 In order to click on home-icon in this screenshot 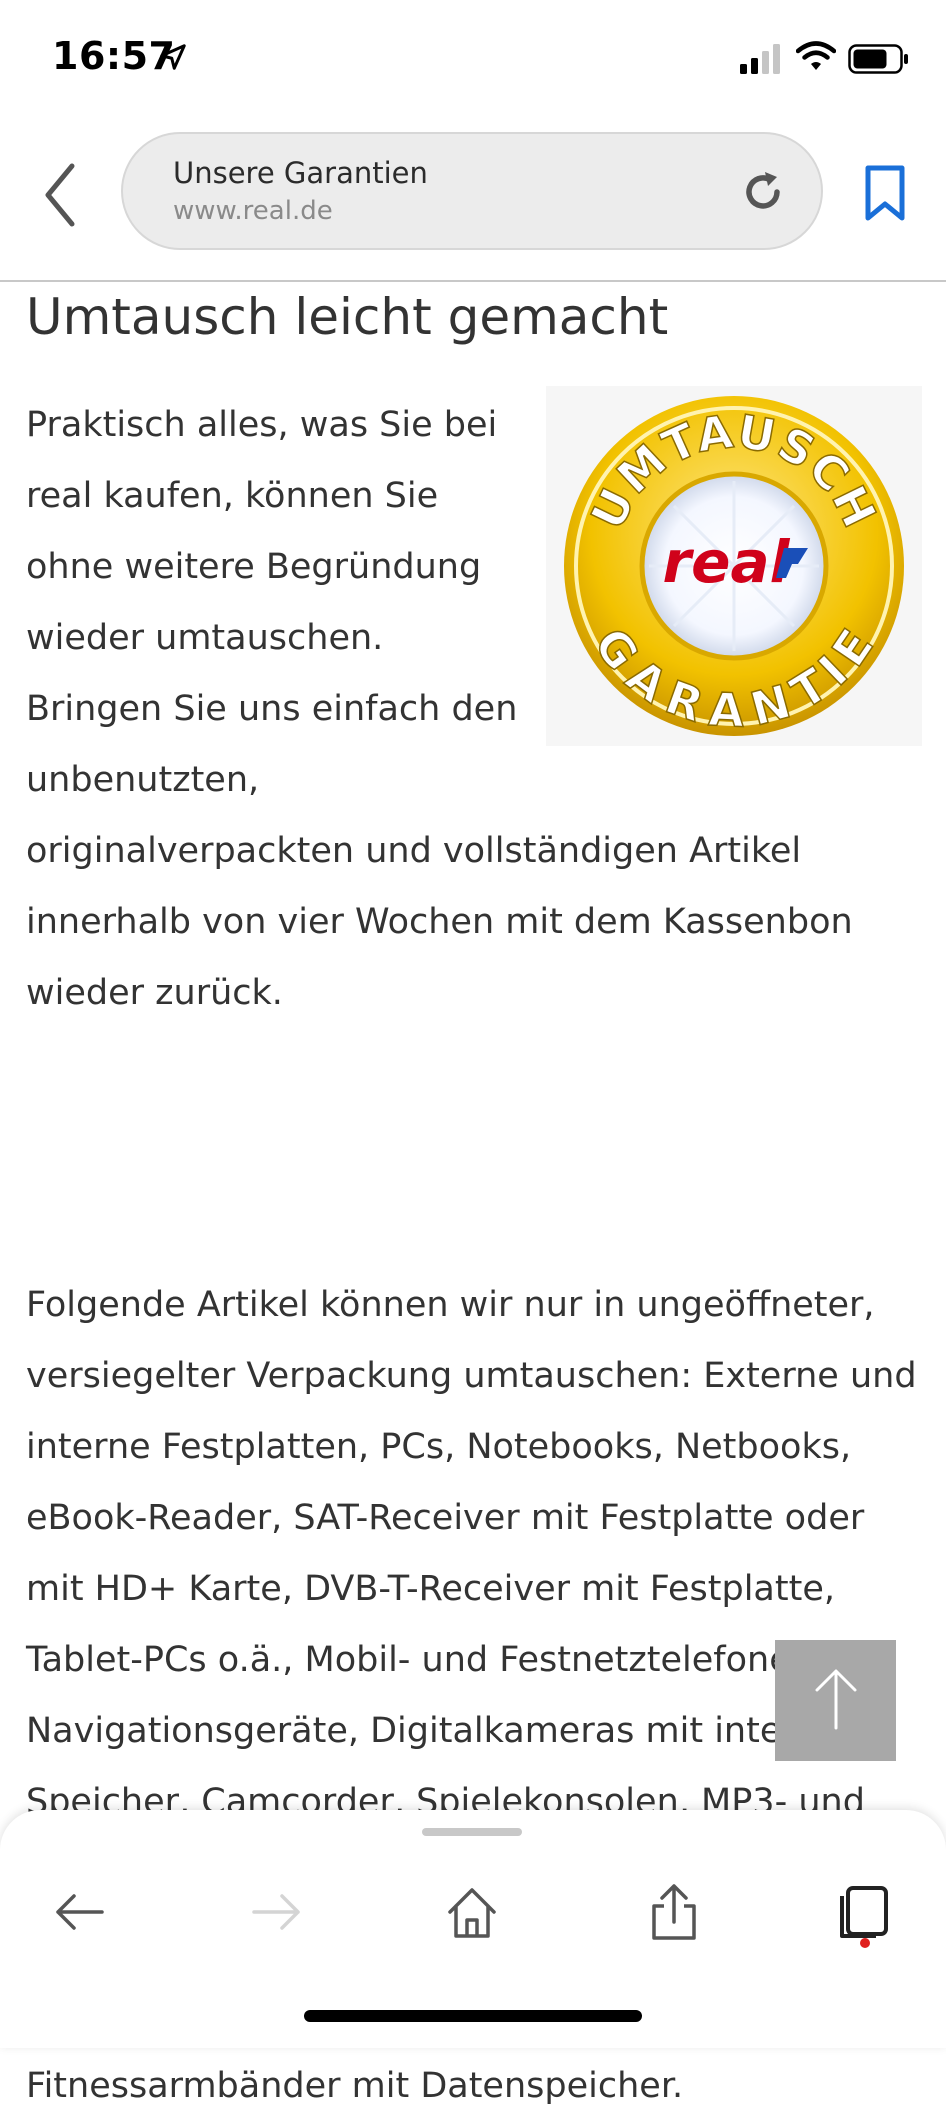, I will do `click(472, 1912)`.